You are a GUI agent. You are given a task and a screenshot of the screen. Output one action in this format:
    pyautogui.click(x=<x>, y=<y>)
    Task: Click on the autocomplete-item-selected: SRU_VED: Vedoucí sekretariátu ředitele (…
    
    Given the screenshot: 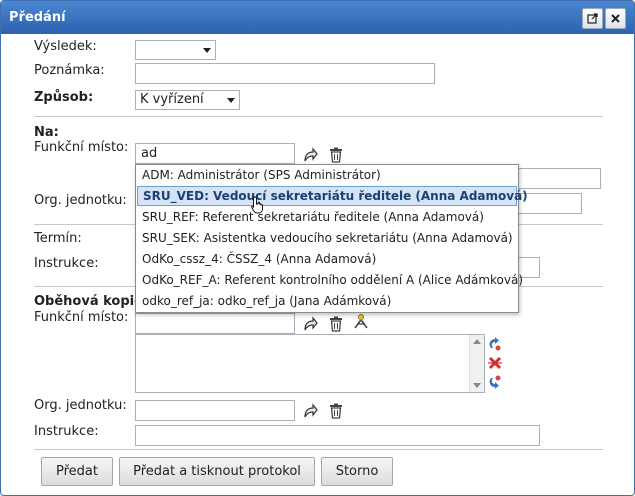 What is the action you would take?
    pyautogui.click(x=332, y=196)
    